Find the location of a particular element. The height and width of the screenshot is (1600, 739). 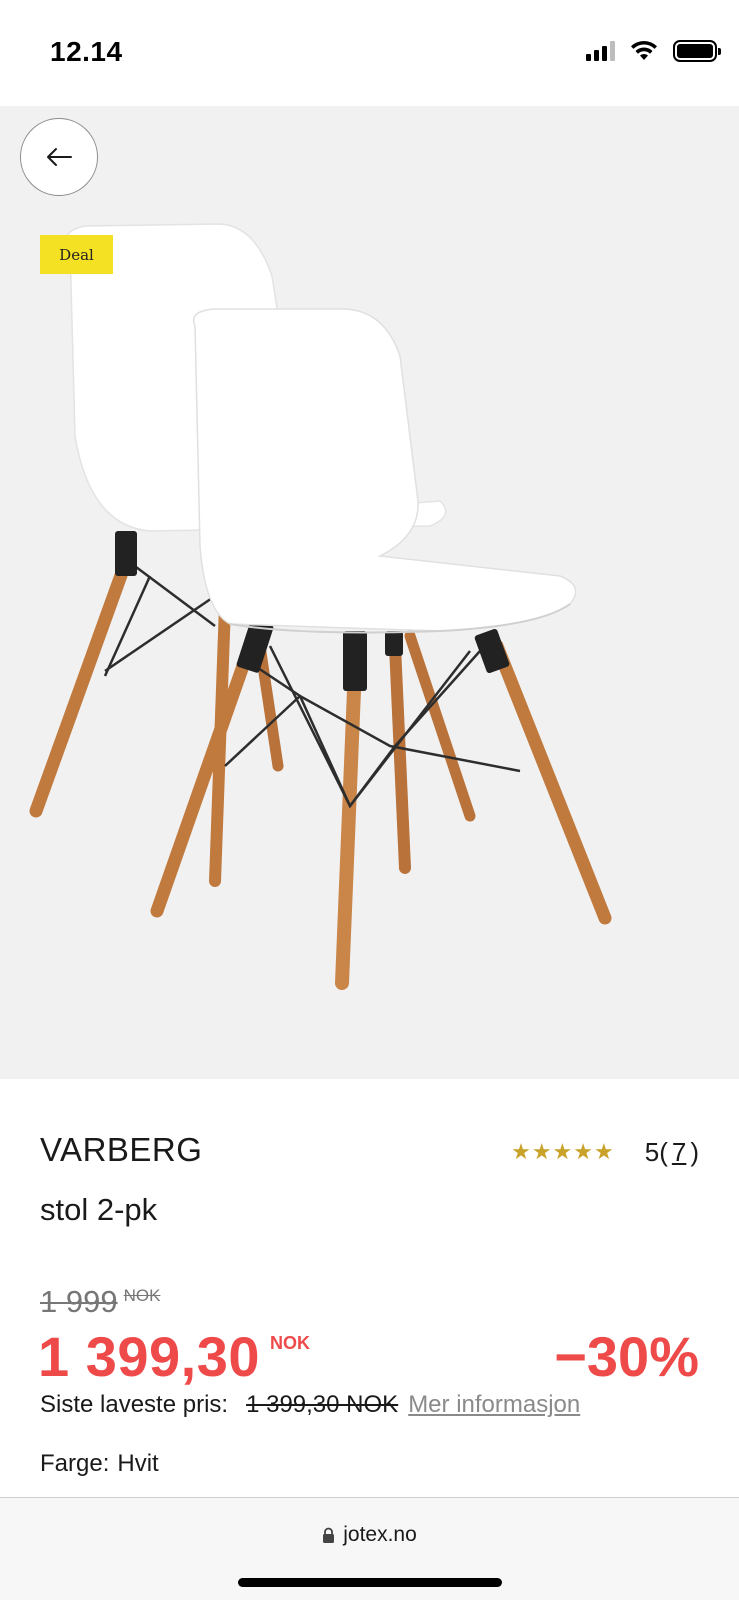

current-price: 1 399,30 NOK is located at coordinates (174, 1357).